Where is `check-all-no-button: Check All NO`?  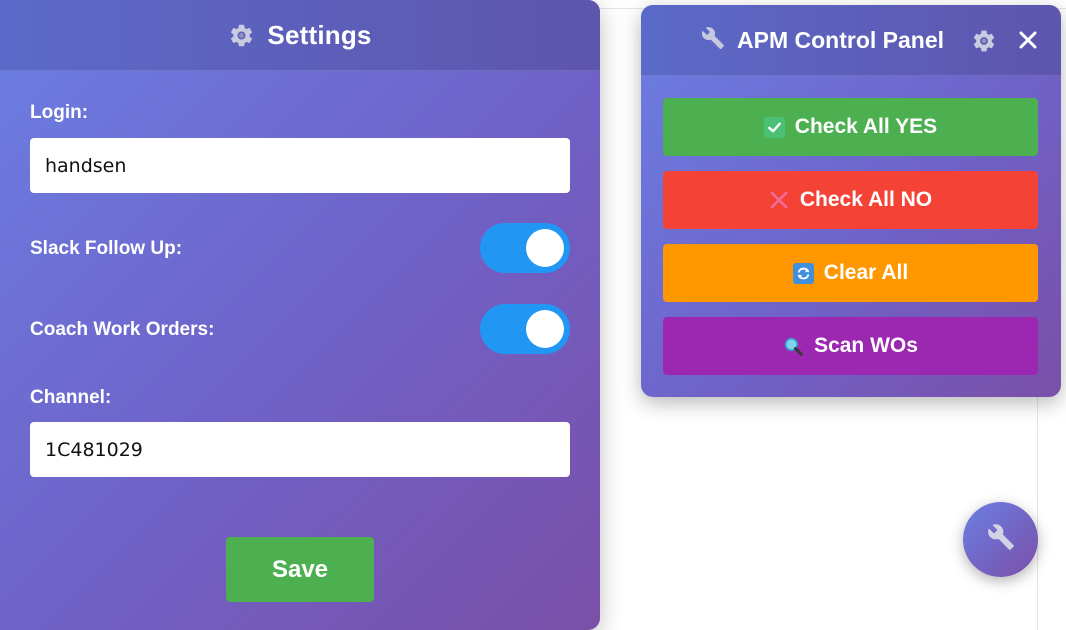 check-all-no-button: Check All NO is located at coordinates (850, 200).